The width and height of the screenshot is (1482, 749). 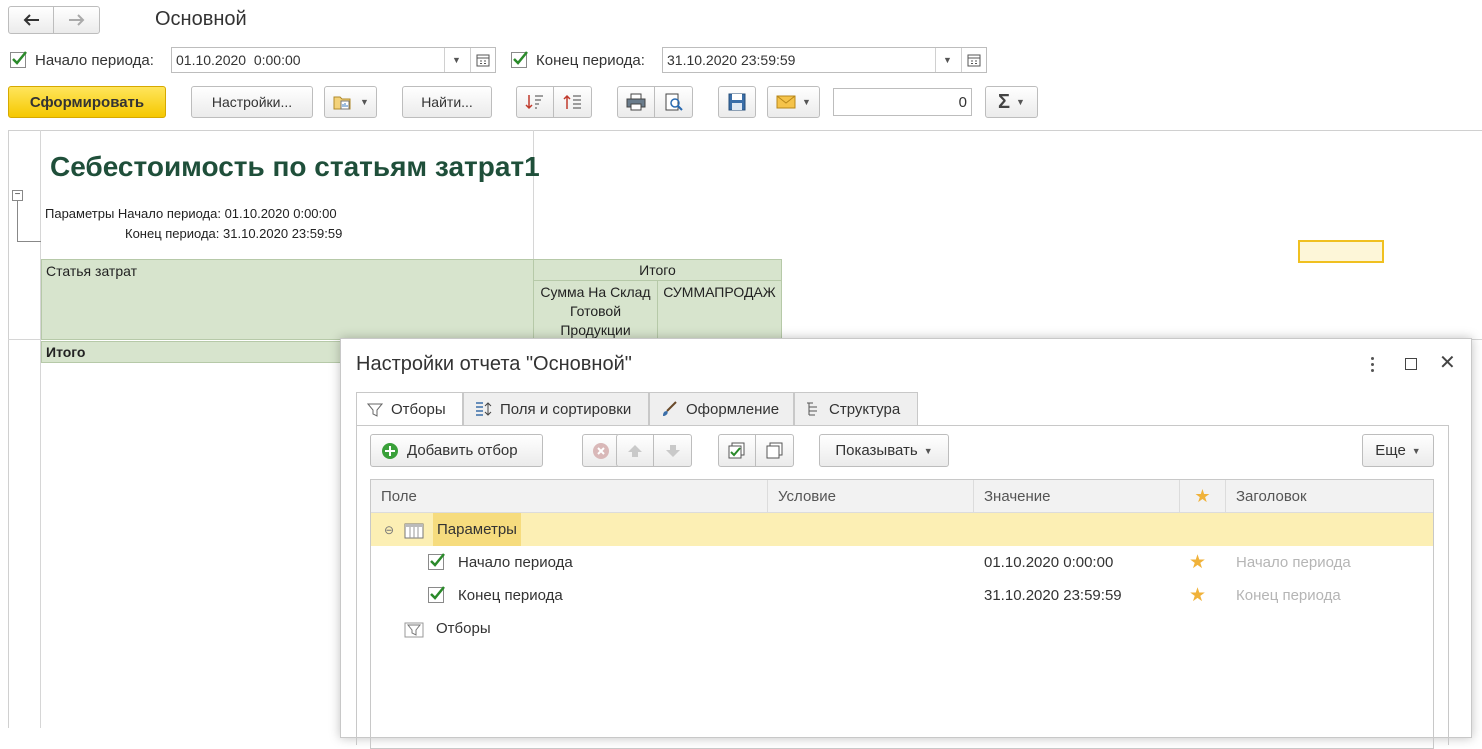 What do you see at coordinates (29, 241) in the screenshot?
I see `group-bracket-bottom` at bounding box center [29, 241].